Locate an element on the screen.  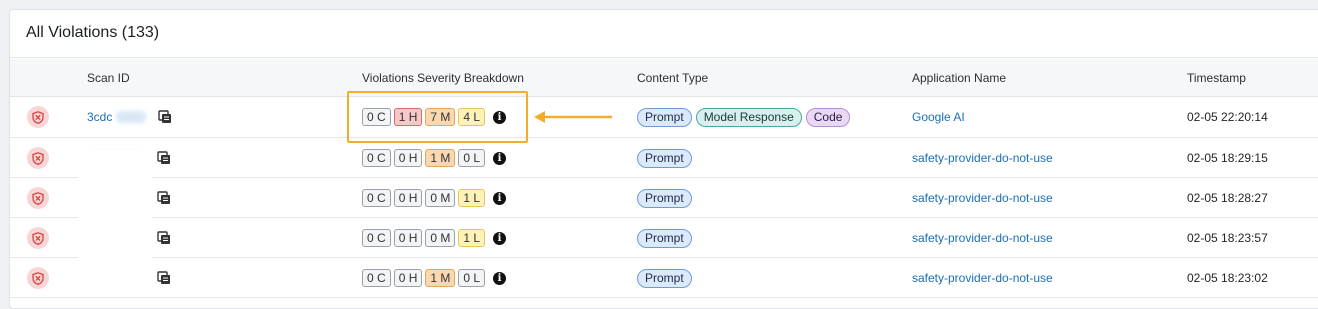
content-type-tags: Prompt Model Response Code is located at coordinates (744, 117).